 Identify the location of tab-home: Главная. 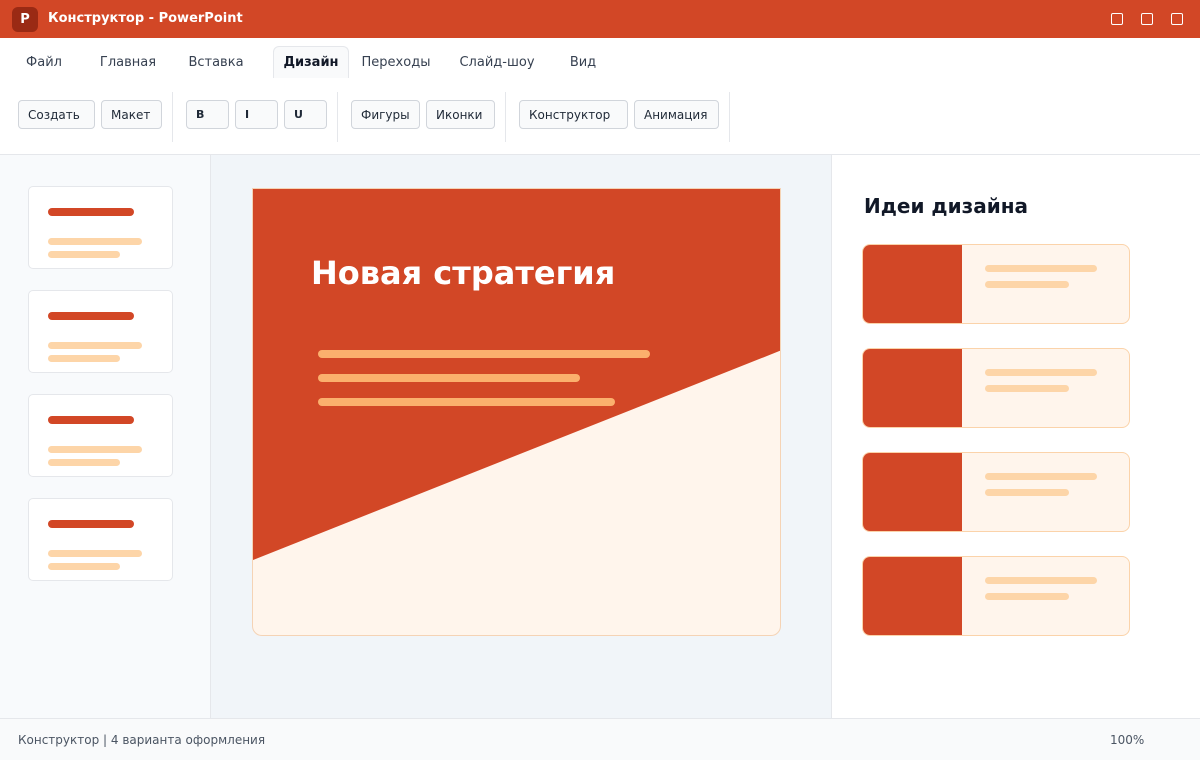
(128, 62).